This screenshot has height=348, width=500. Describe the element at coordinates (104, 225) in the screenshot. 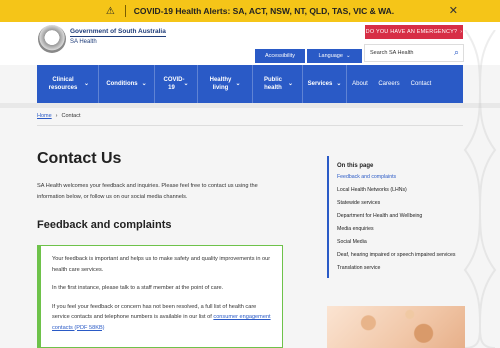

I see `section-title: Feedback and complaints` at that location.